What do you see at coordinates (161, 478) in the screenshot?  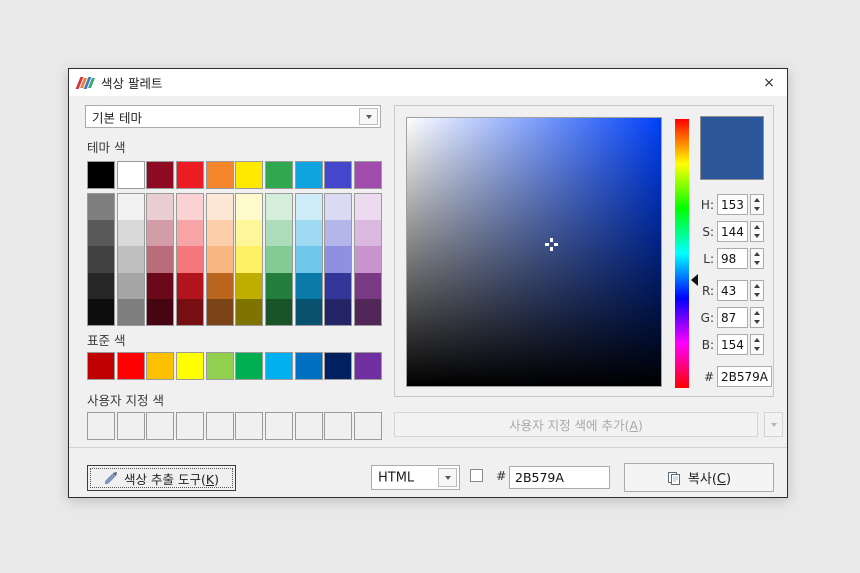 I see `color-extract-tool-button: 색상 추출 도구(K)` at bounding box center [161, 478].